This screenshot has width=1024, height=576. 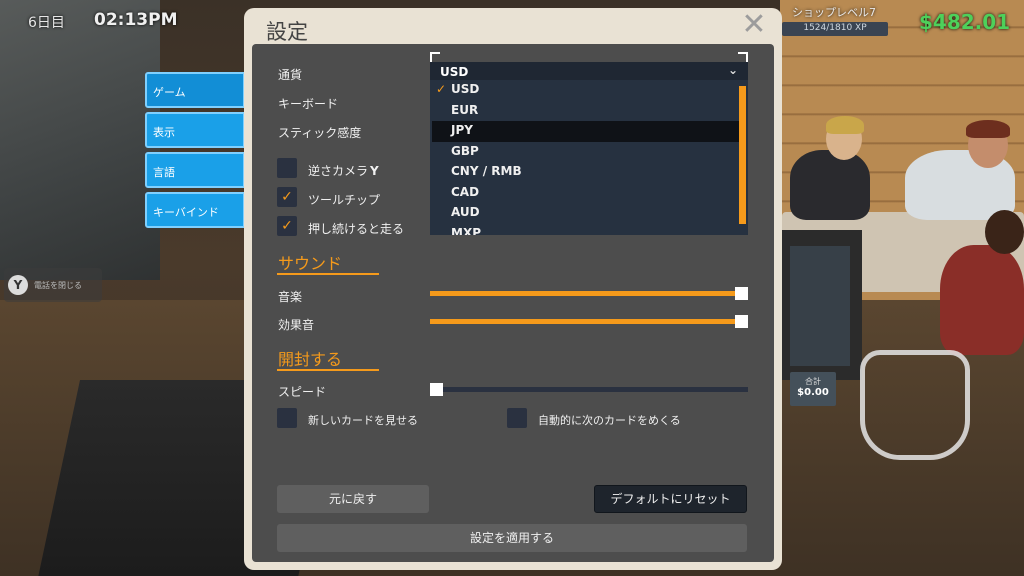 What do you see at coordinates (512, 538) in the screenshot?
I see `apply-settings-button: 設定を適用する` at bounding box center [512, 538].